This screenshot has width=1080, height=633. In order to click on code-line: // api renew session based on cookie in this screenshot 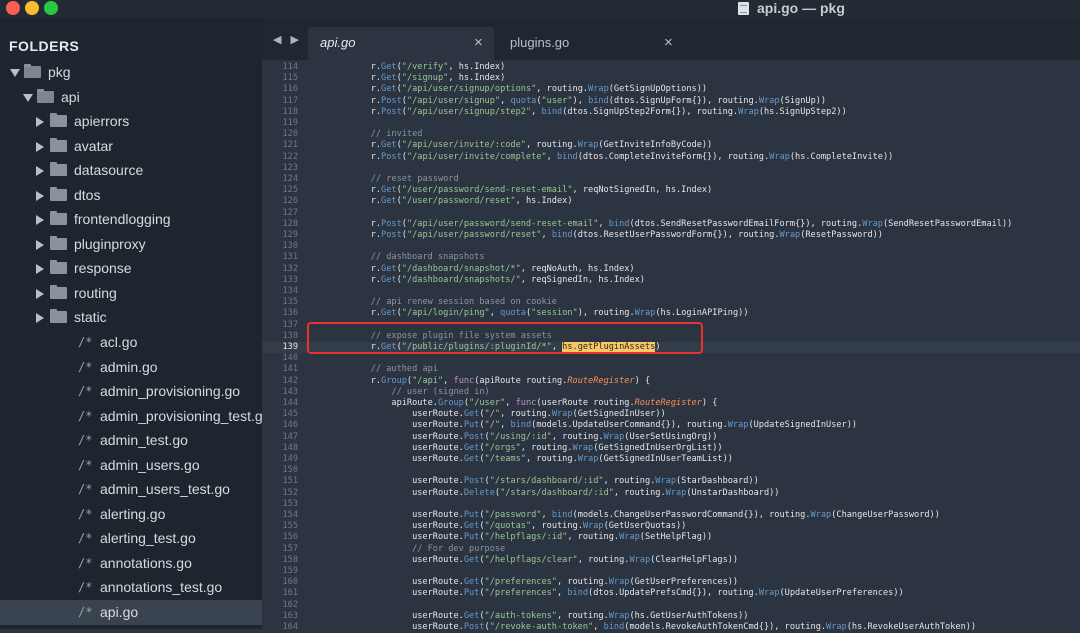, I will do `click(453, 302)`.